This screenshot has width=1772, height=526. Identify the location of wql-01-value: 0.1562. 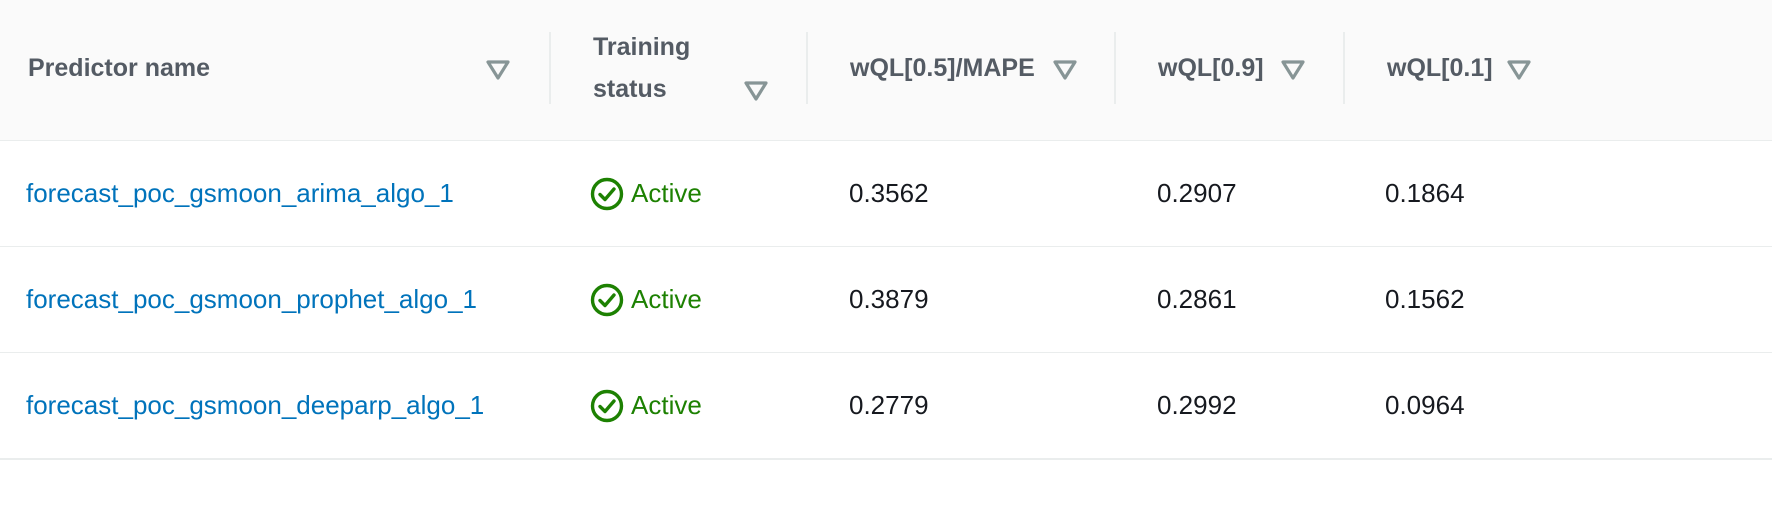
(1425, 299).